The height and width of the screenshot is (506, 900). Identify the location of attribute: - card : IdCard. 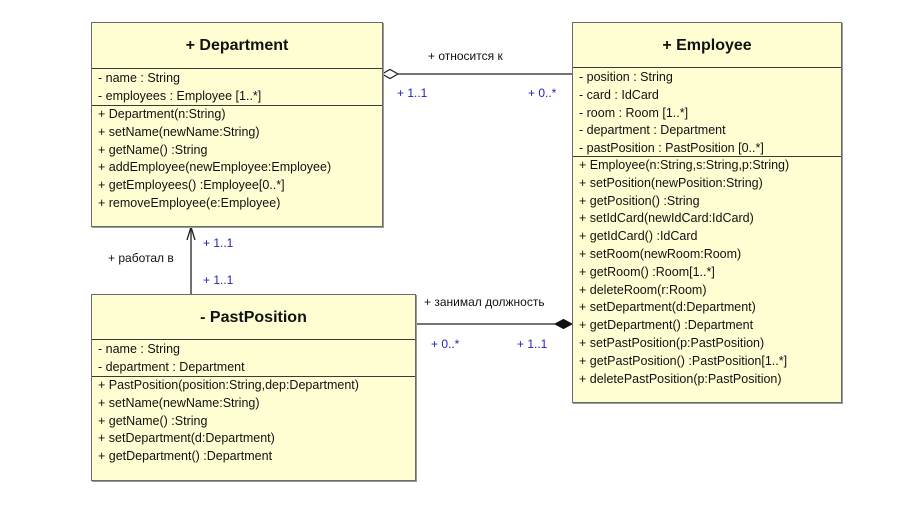
(619, 94).